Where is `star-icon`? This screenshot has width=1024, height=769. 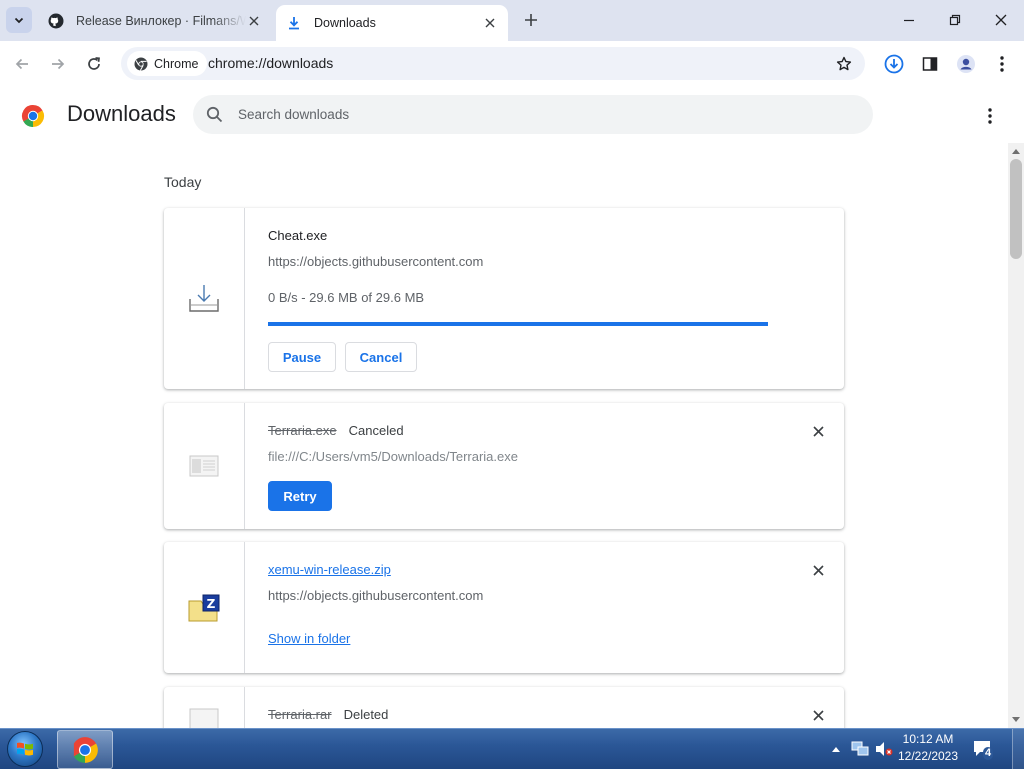 star-icon is located at coordinates (844, 63).